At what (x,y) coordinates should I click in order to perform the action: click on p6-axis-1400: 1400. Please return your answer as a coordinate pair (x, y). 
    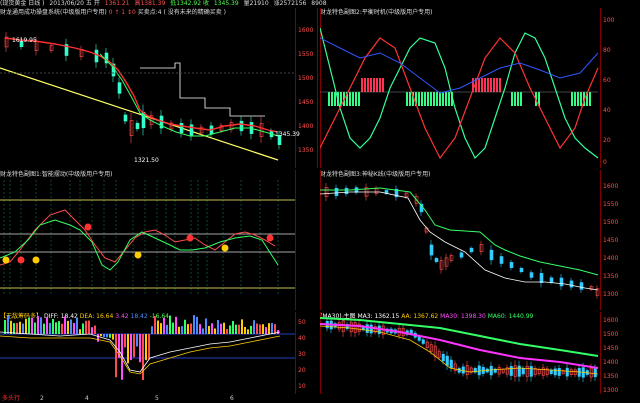
    Looking at the image, I should click on (610, 362).